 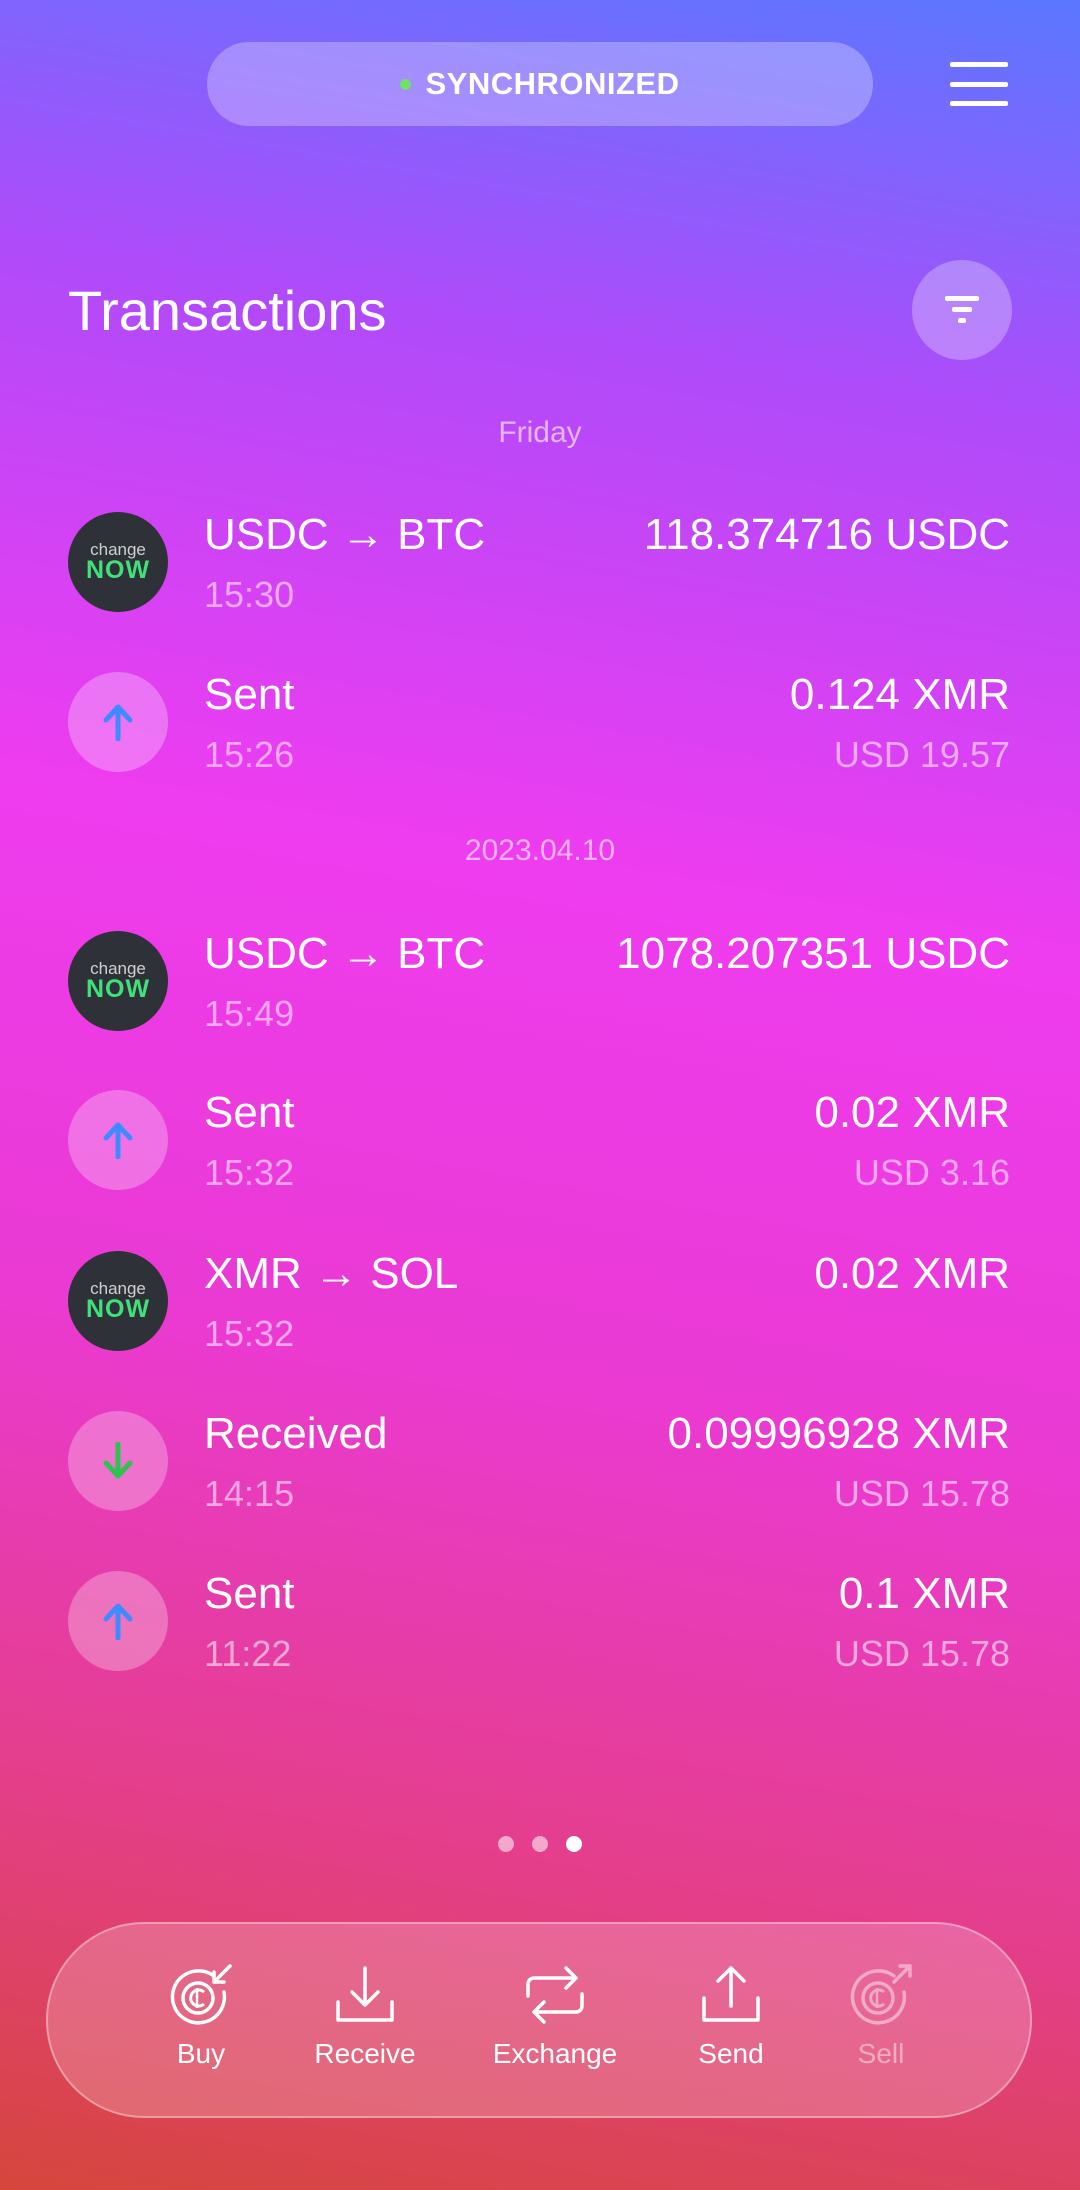 I want to click on sell-icon, so click(x=881, y=1994).